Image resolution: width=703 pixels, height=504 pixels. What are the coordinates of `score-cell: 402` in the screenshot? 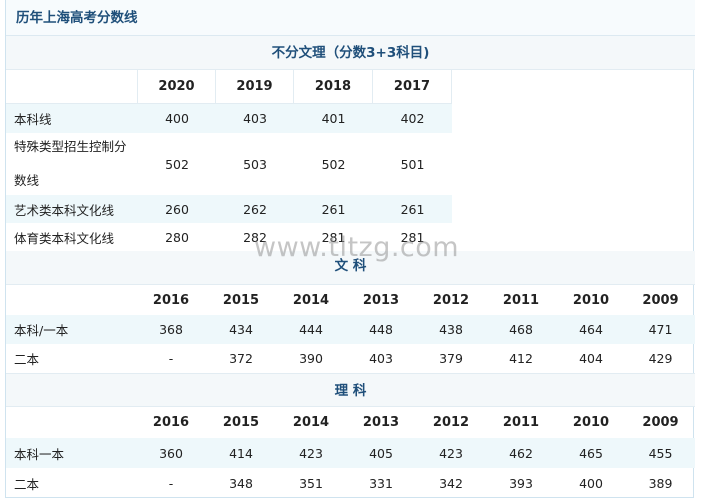 It's located at (412, 118).